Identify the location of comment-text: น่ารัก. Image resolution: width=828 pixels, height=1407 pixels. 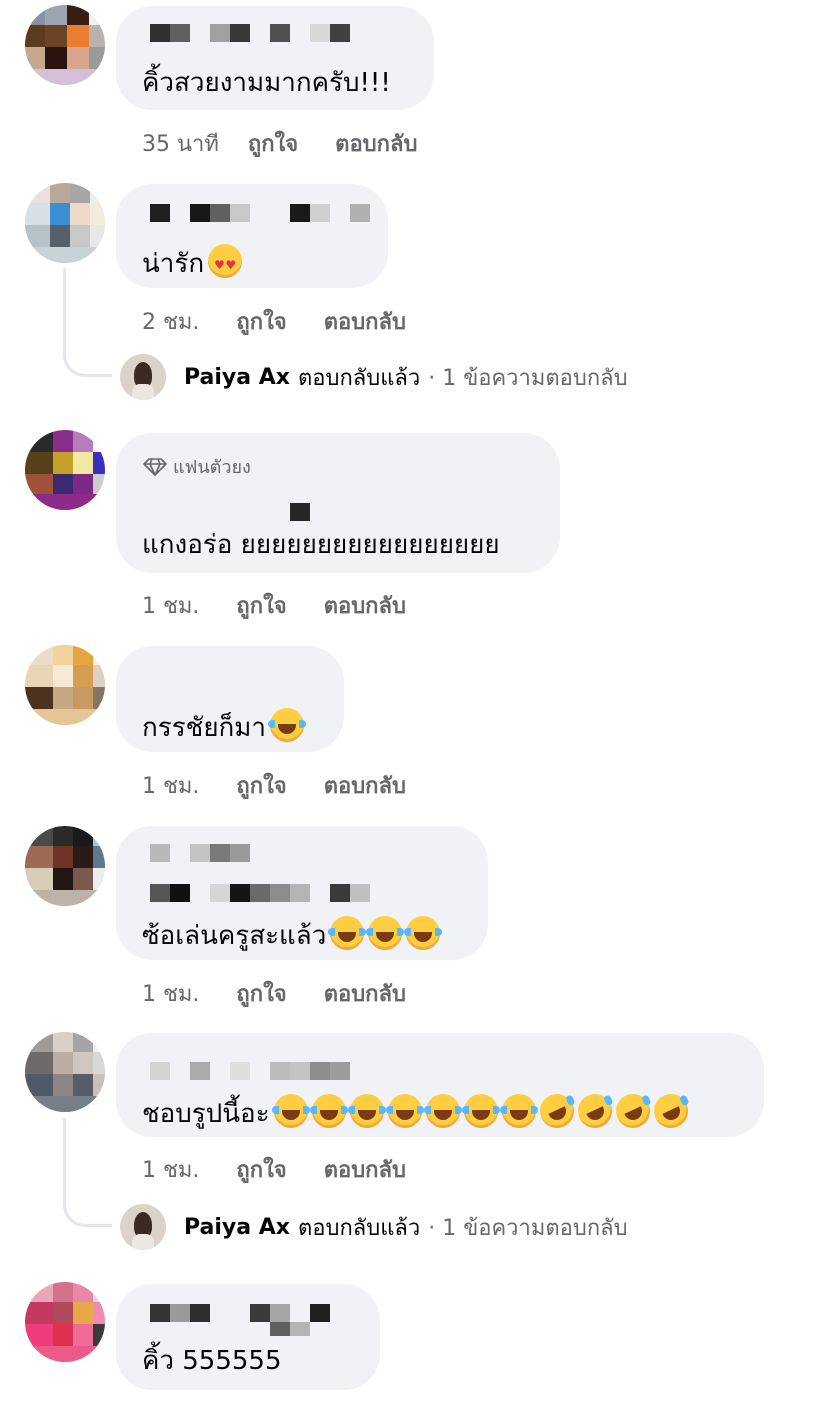
(192, 262).